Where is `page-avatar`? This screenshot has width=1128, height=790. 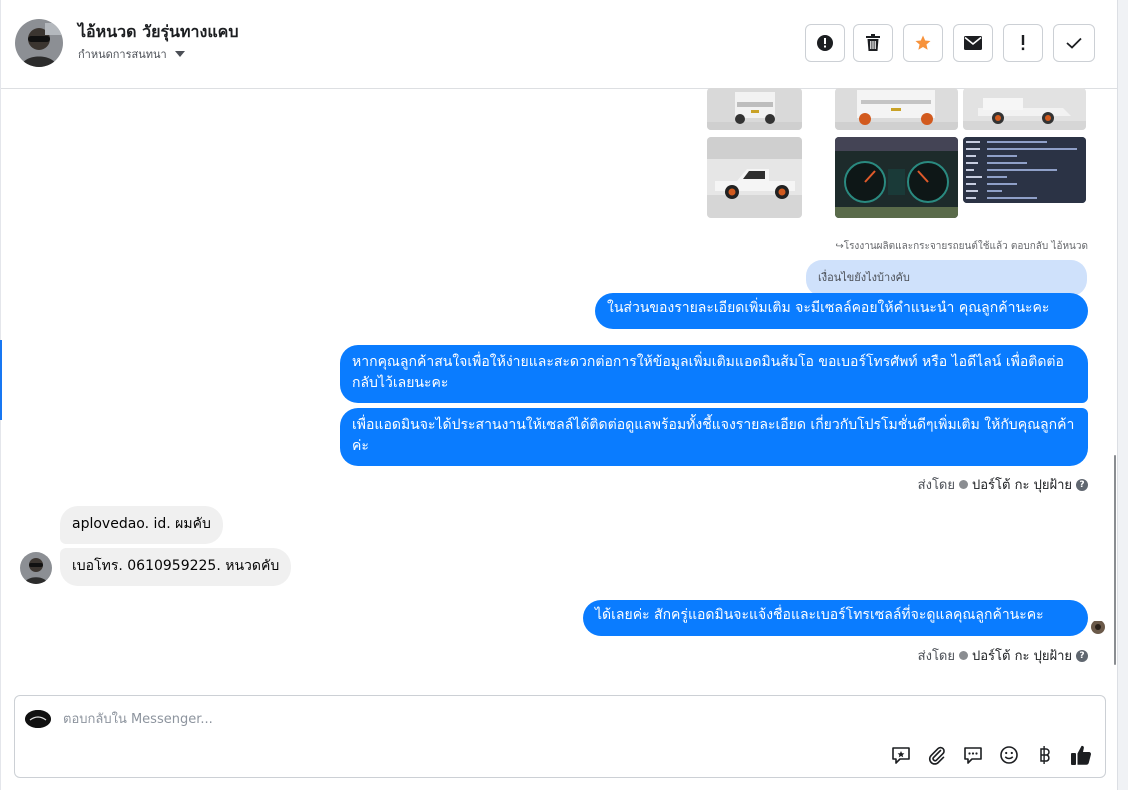 page-avatar is located at coordinates (38, 719).